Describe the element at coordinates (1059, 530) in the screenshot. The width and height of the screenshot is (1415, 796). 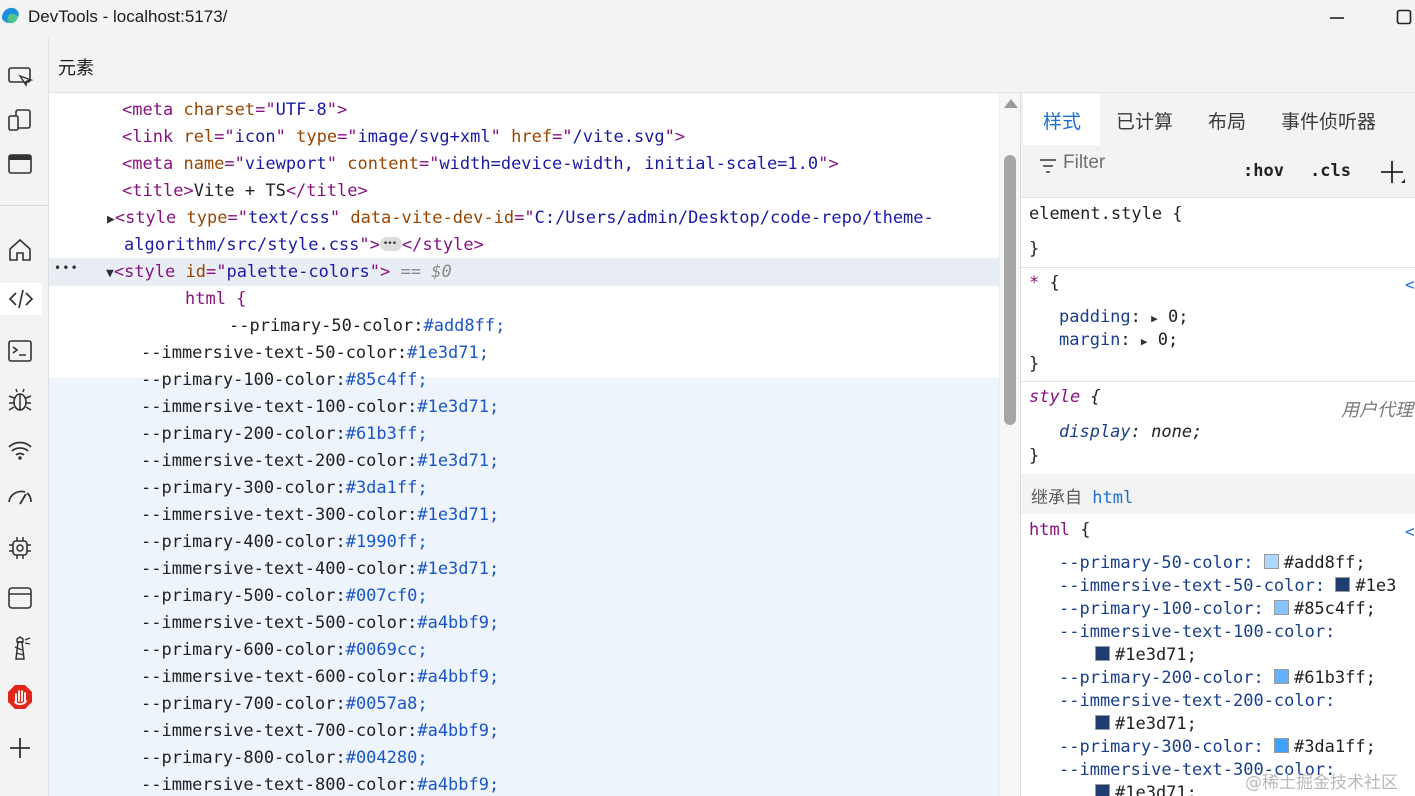
I see `html-rule-selector: html {` at that location.